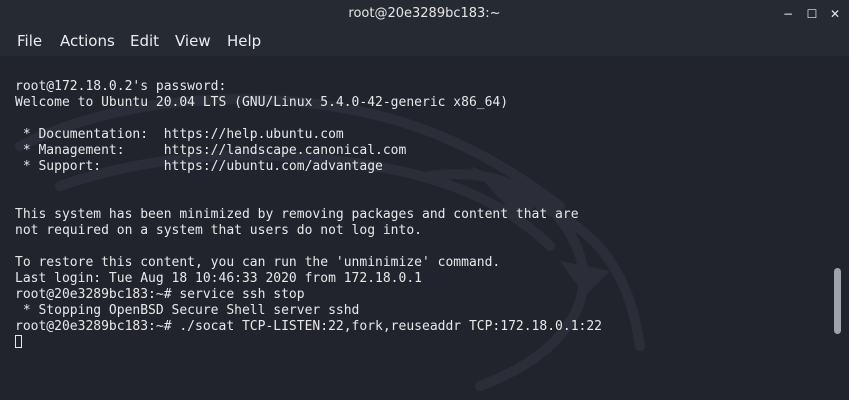 This screenshot has width=849, height=400. I want to click on window-title: root@20e3289bc183:~, so click(424, 13).